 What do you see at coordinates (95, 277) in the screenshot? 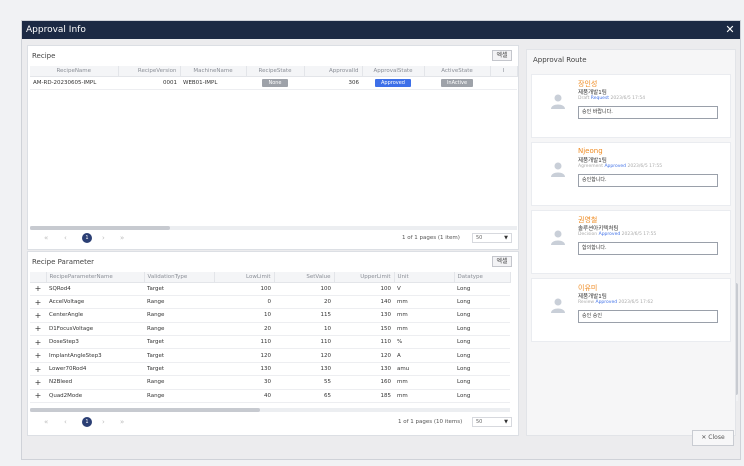
I see `col-parameter-name: RecipeParameterName` at bounding box center [95, 277].